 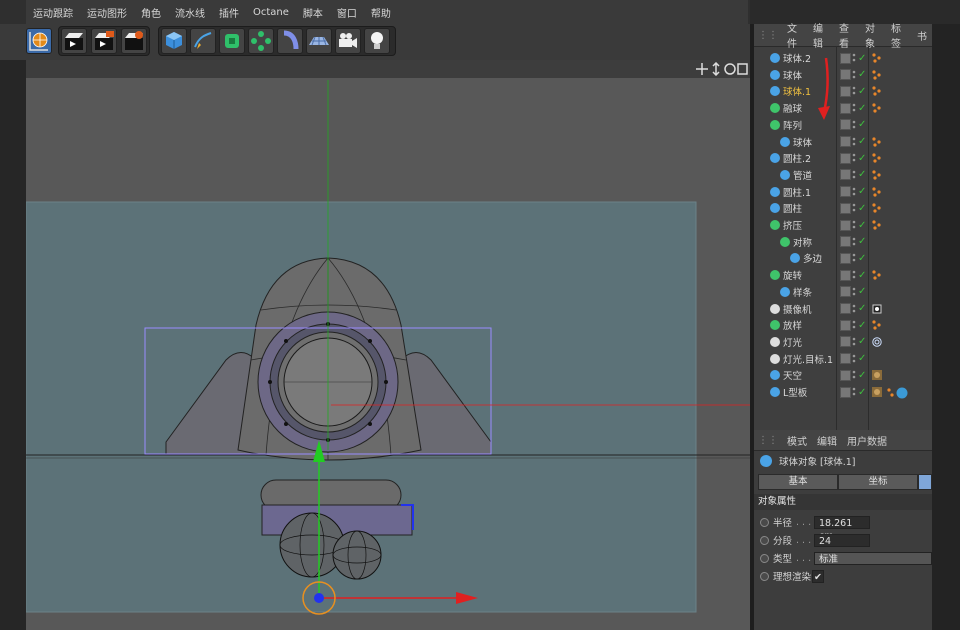 I want to click on render-settings-icon, so click(x=134, y=41).